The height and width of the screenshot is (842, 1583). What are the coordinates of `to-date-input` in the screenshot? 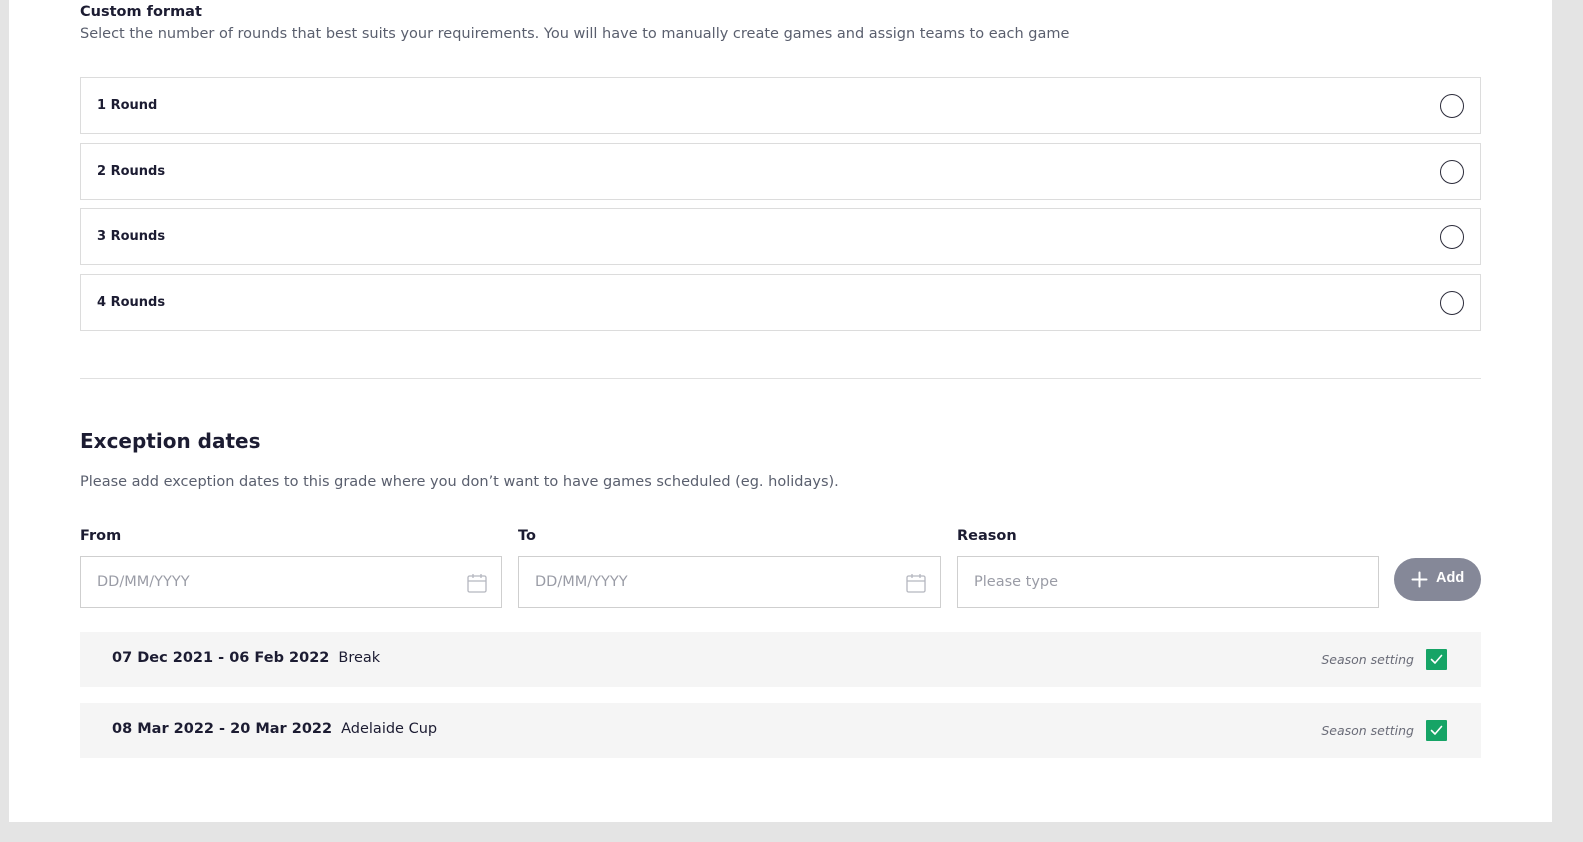 It's located at (729, 582).